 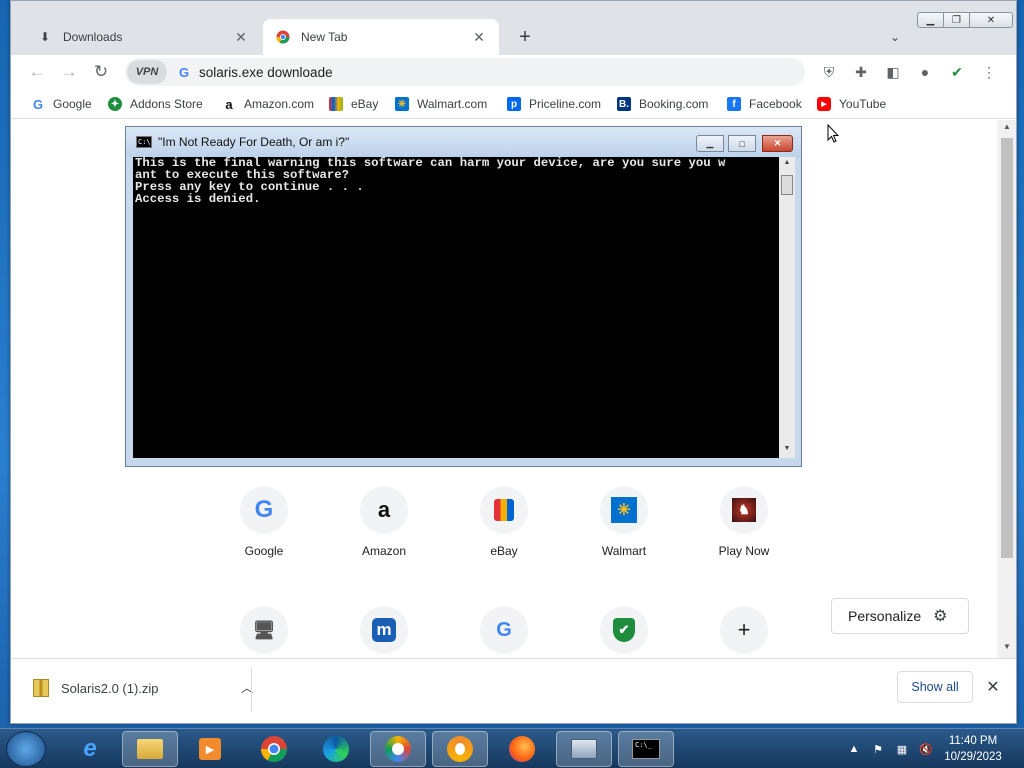 What do you see at coordinates (37, 72) in the screenshot?
I see `back-arrow-icon: ←` at bounding box center [37, 72].